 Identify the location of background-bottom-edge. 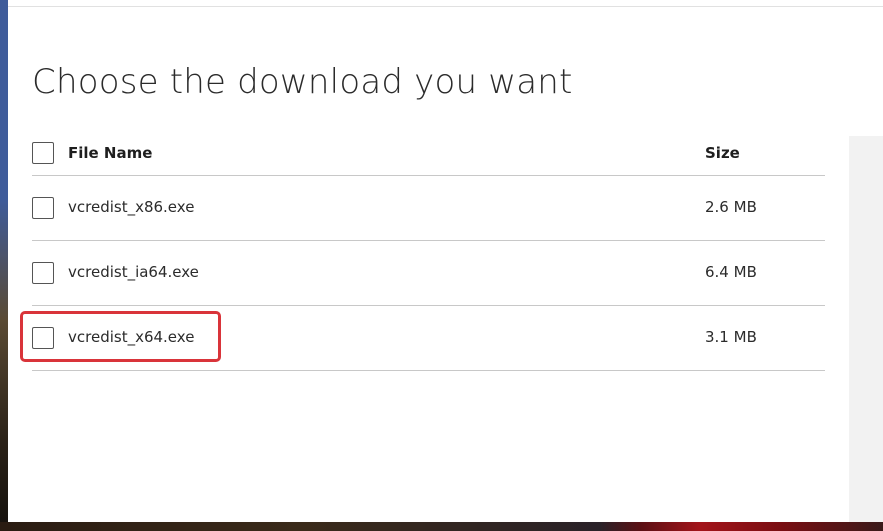
(441, 526).